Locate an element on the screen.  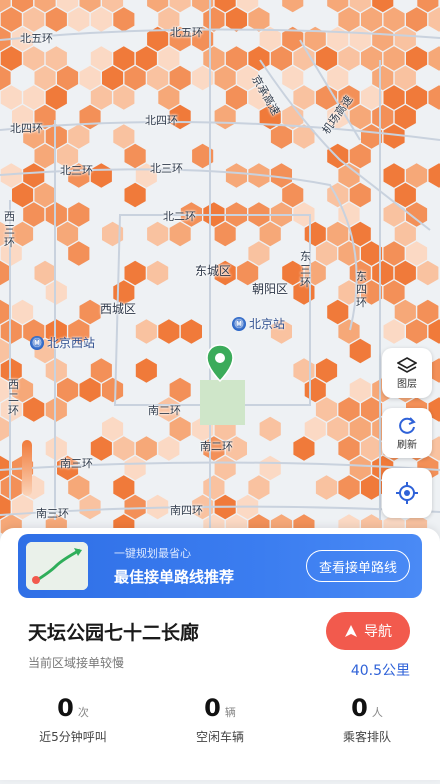
layers-button: 图层 is located at coordinates (407, 373).